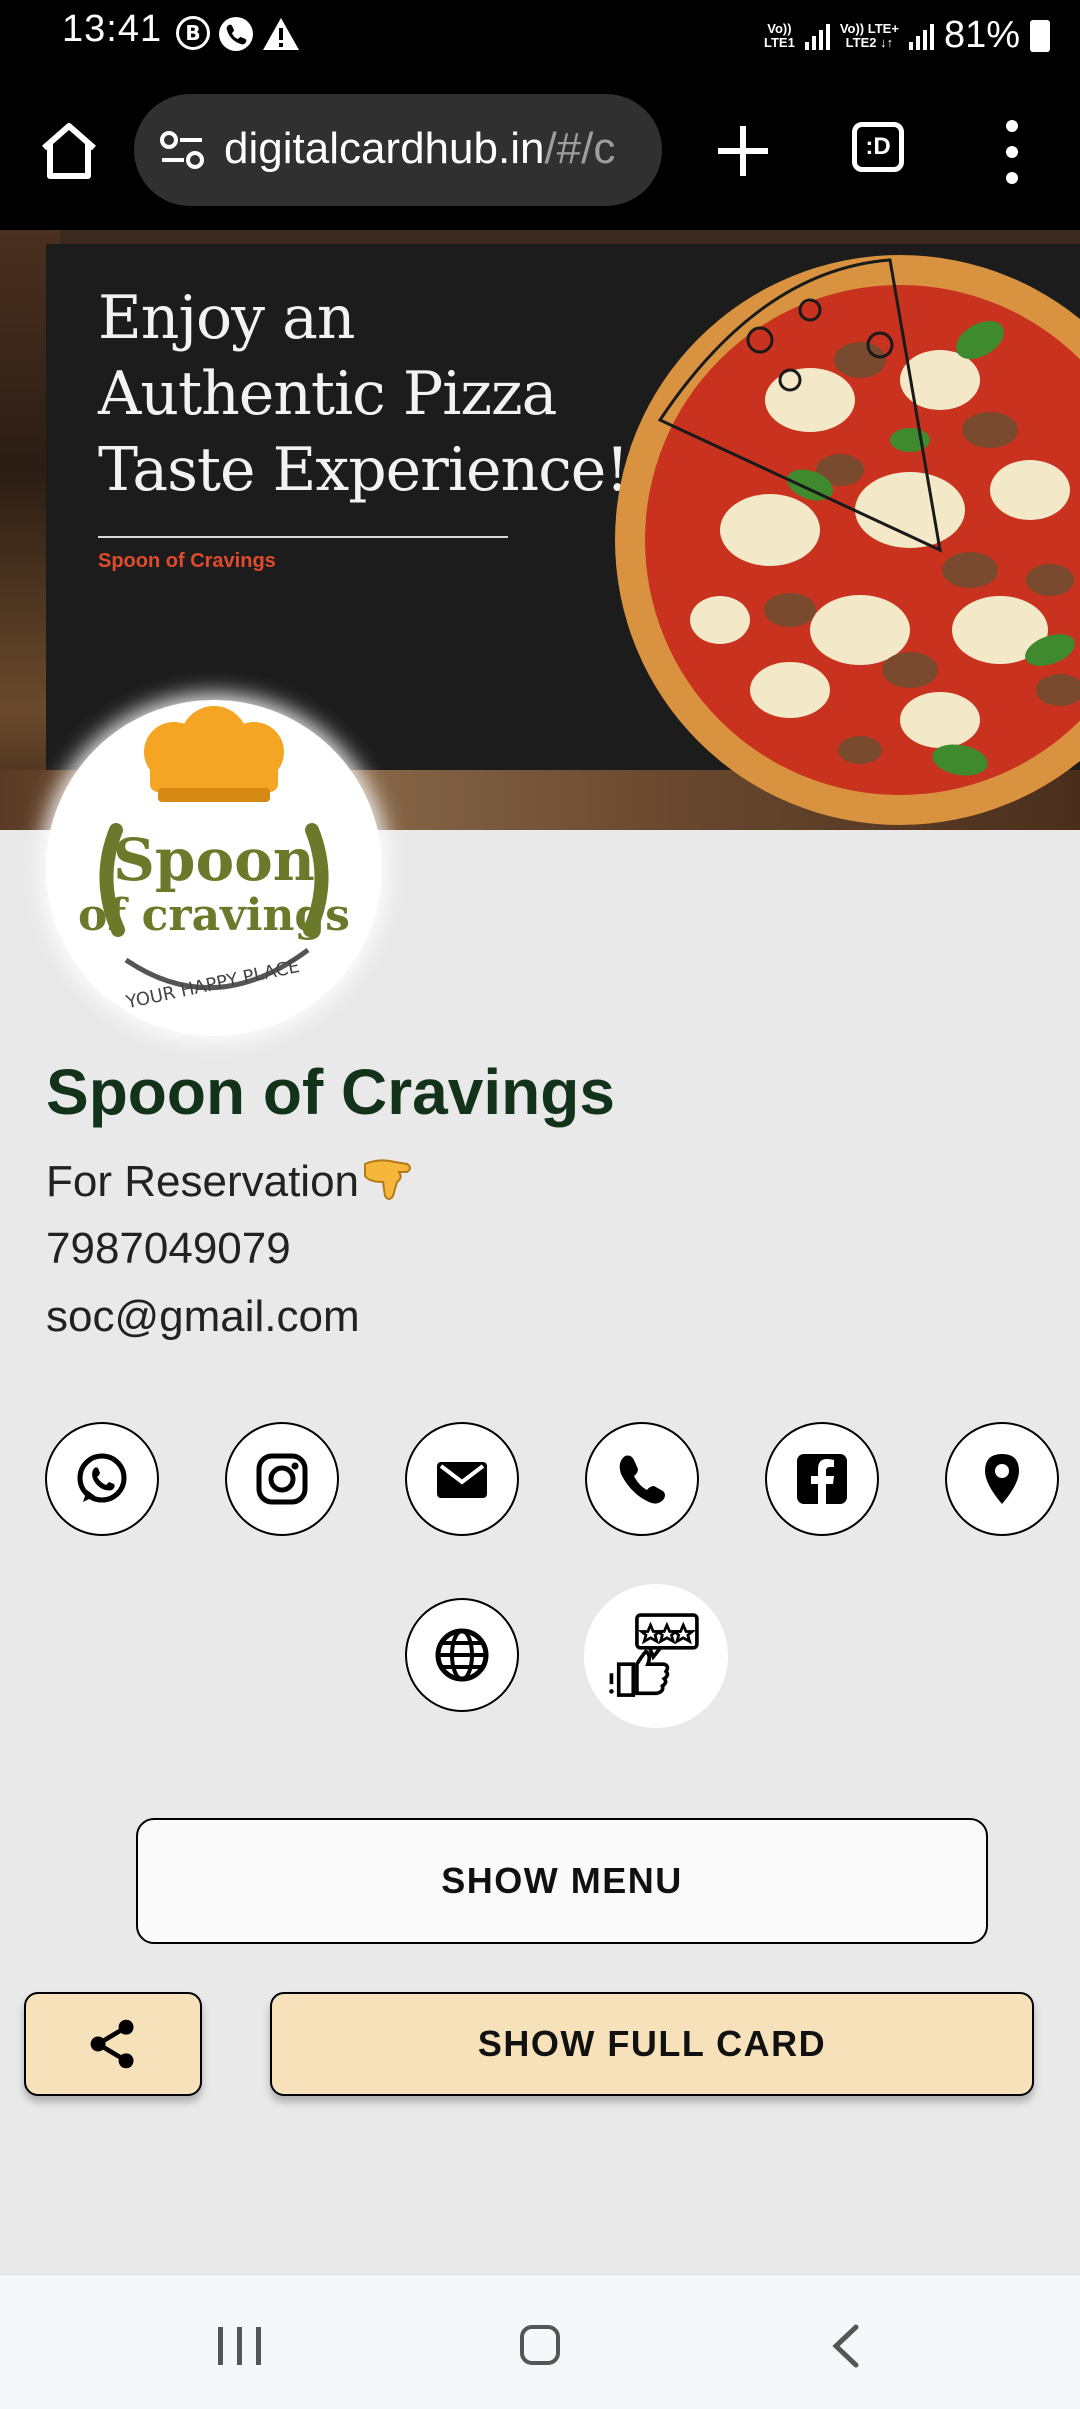 This screenshot has width=1080, height=2409. Describe the element at coordinates (281, 36) in the screenshot. I see `alert-notification-icon` at that location.